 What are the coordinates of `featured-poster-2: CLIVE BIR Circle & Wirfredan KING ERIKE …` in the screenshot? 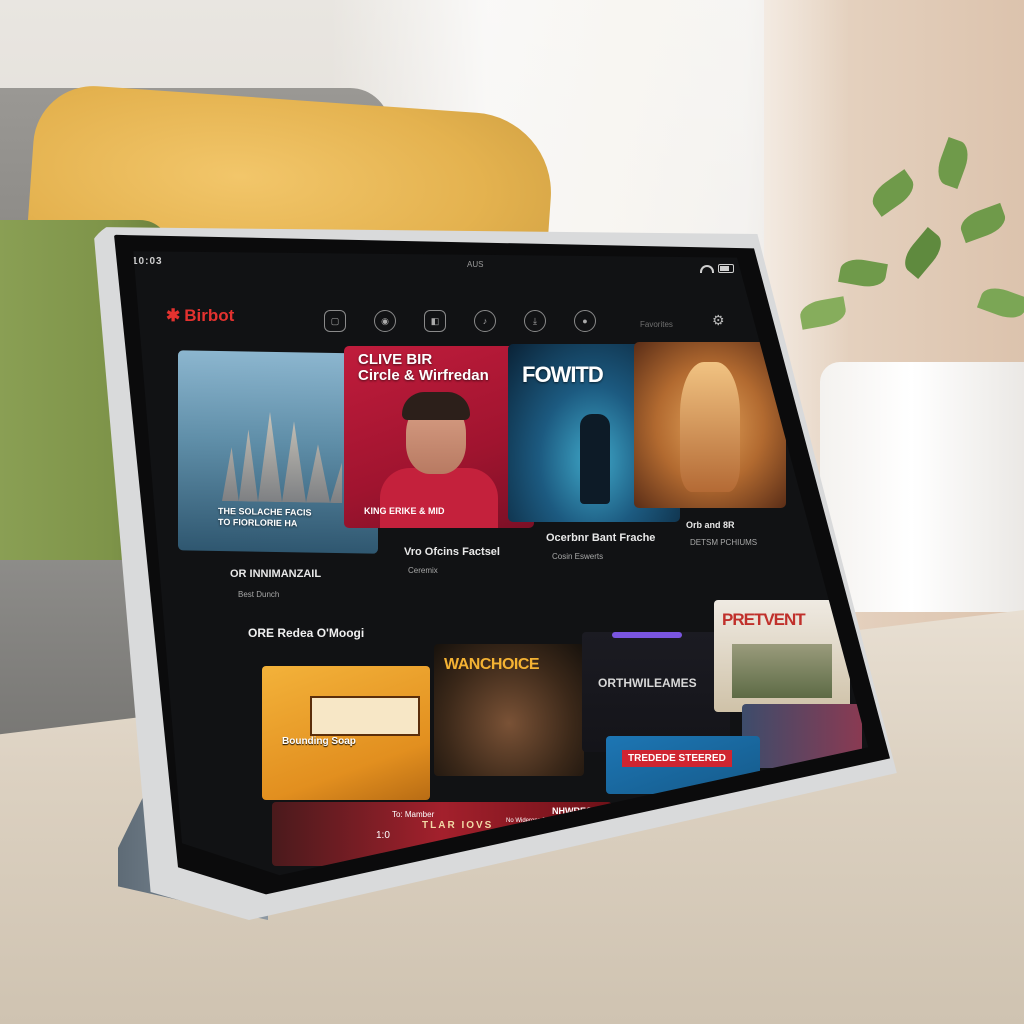 It's located at (439, 437).